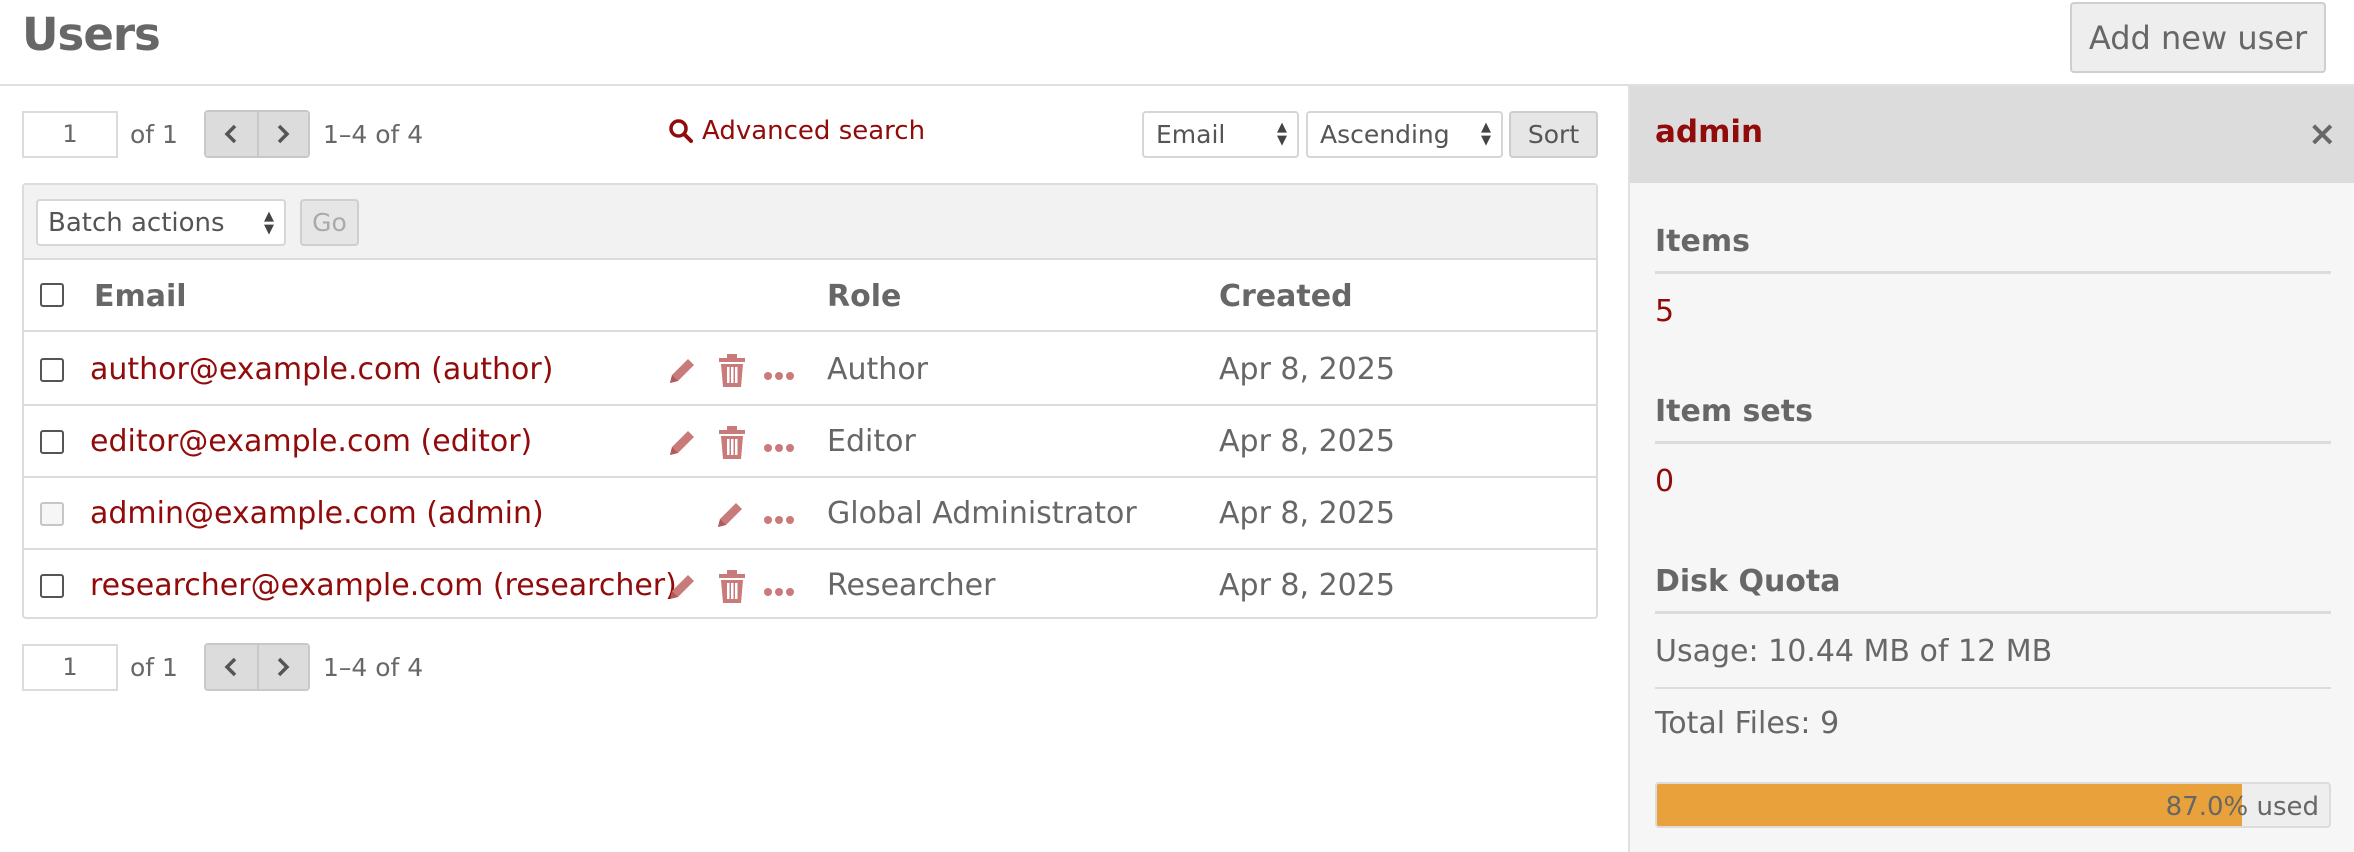 The width and height of the screenshot is (2354, 852). I want to click on item-sets-count-link: 0, so click(1664, 481).